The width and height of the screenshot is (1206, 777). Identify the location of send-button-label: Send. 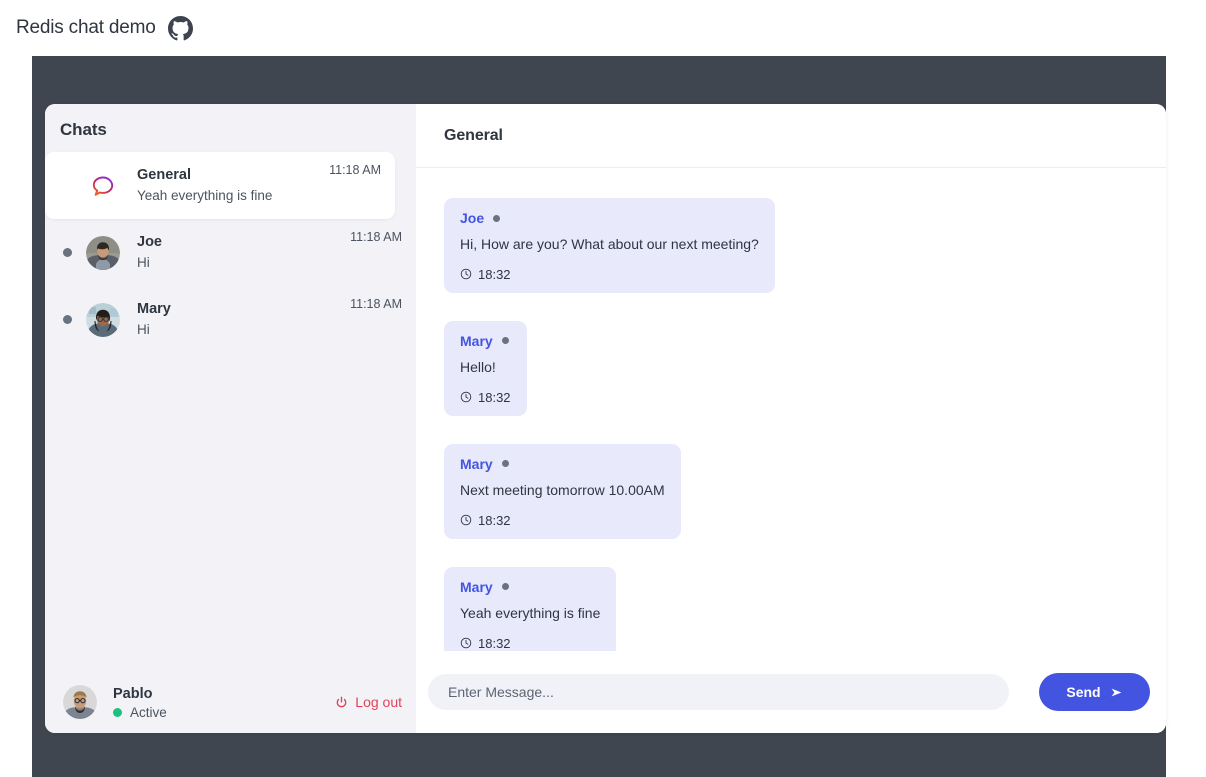
(1083, 692).